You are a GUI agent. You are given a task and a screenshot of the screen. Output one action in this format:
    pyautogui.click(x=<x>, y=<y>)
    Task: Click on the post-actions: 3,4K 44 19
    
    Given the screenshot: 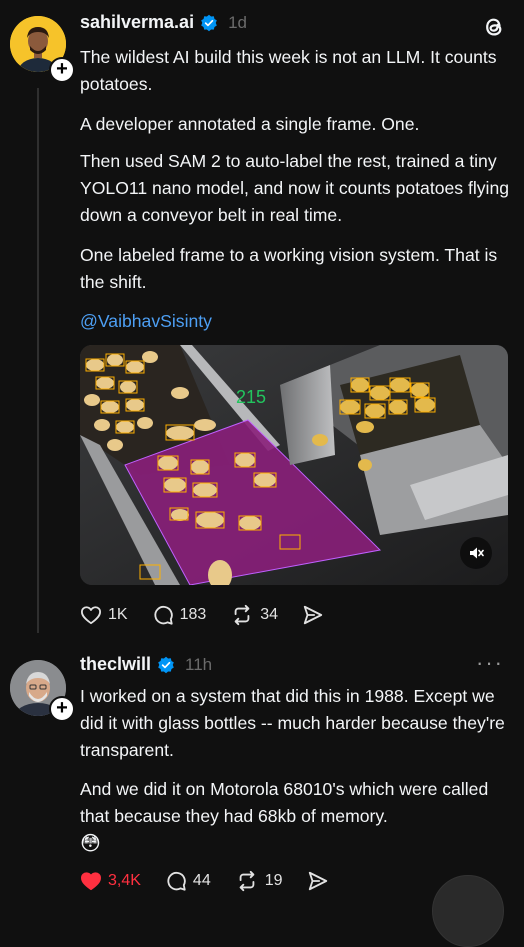 What is the action you would take?
    pyautogui.click(x=216, y=881)
    